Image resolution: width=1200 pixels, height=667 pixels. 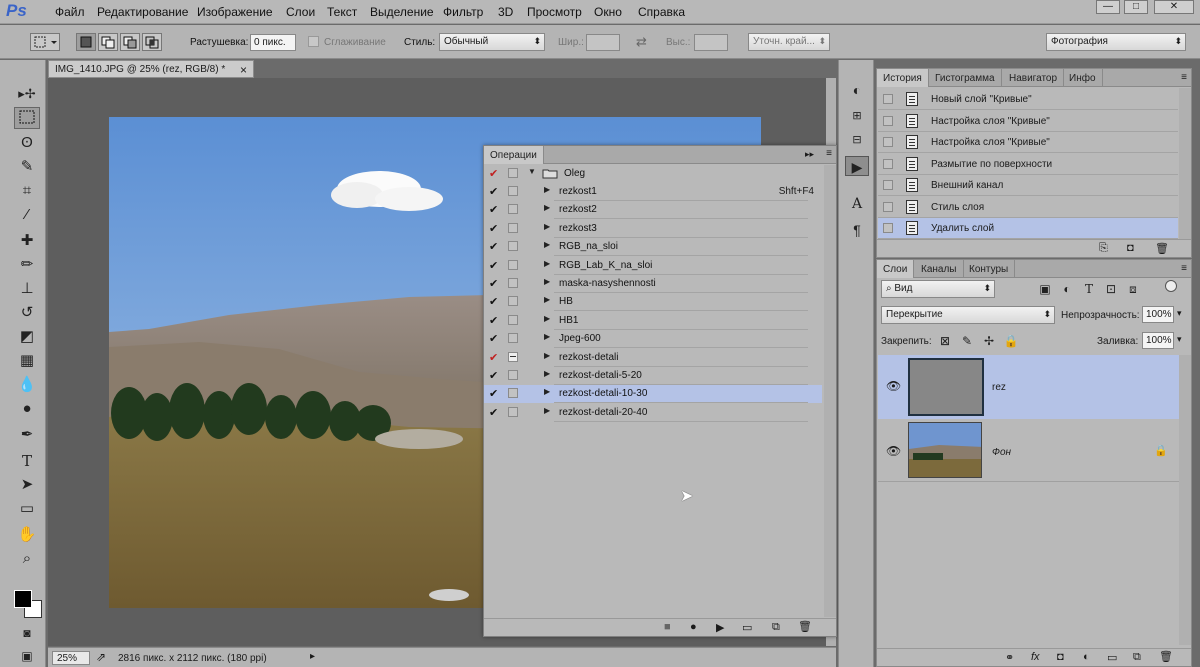 What do you see at coordinates (463, 12) in the screenshot?
I see `menu-filter: Фильтр` at bounding box center [463, 12].